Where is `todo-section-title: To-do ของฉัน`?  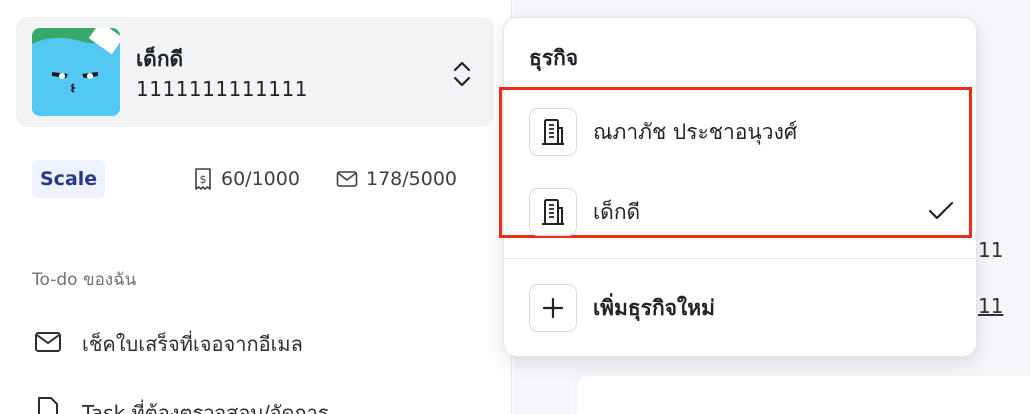 todo-section-title: To-do ของฉัน is located at coordinates (84, 280).